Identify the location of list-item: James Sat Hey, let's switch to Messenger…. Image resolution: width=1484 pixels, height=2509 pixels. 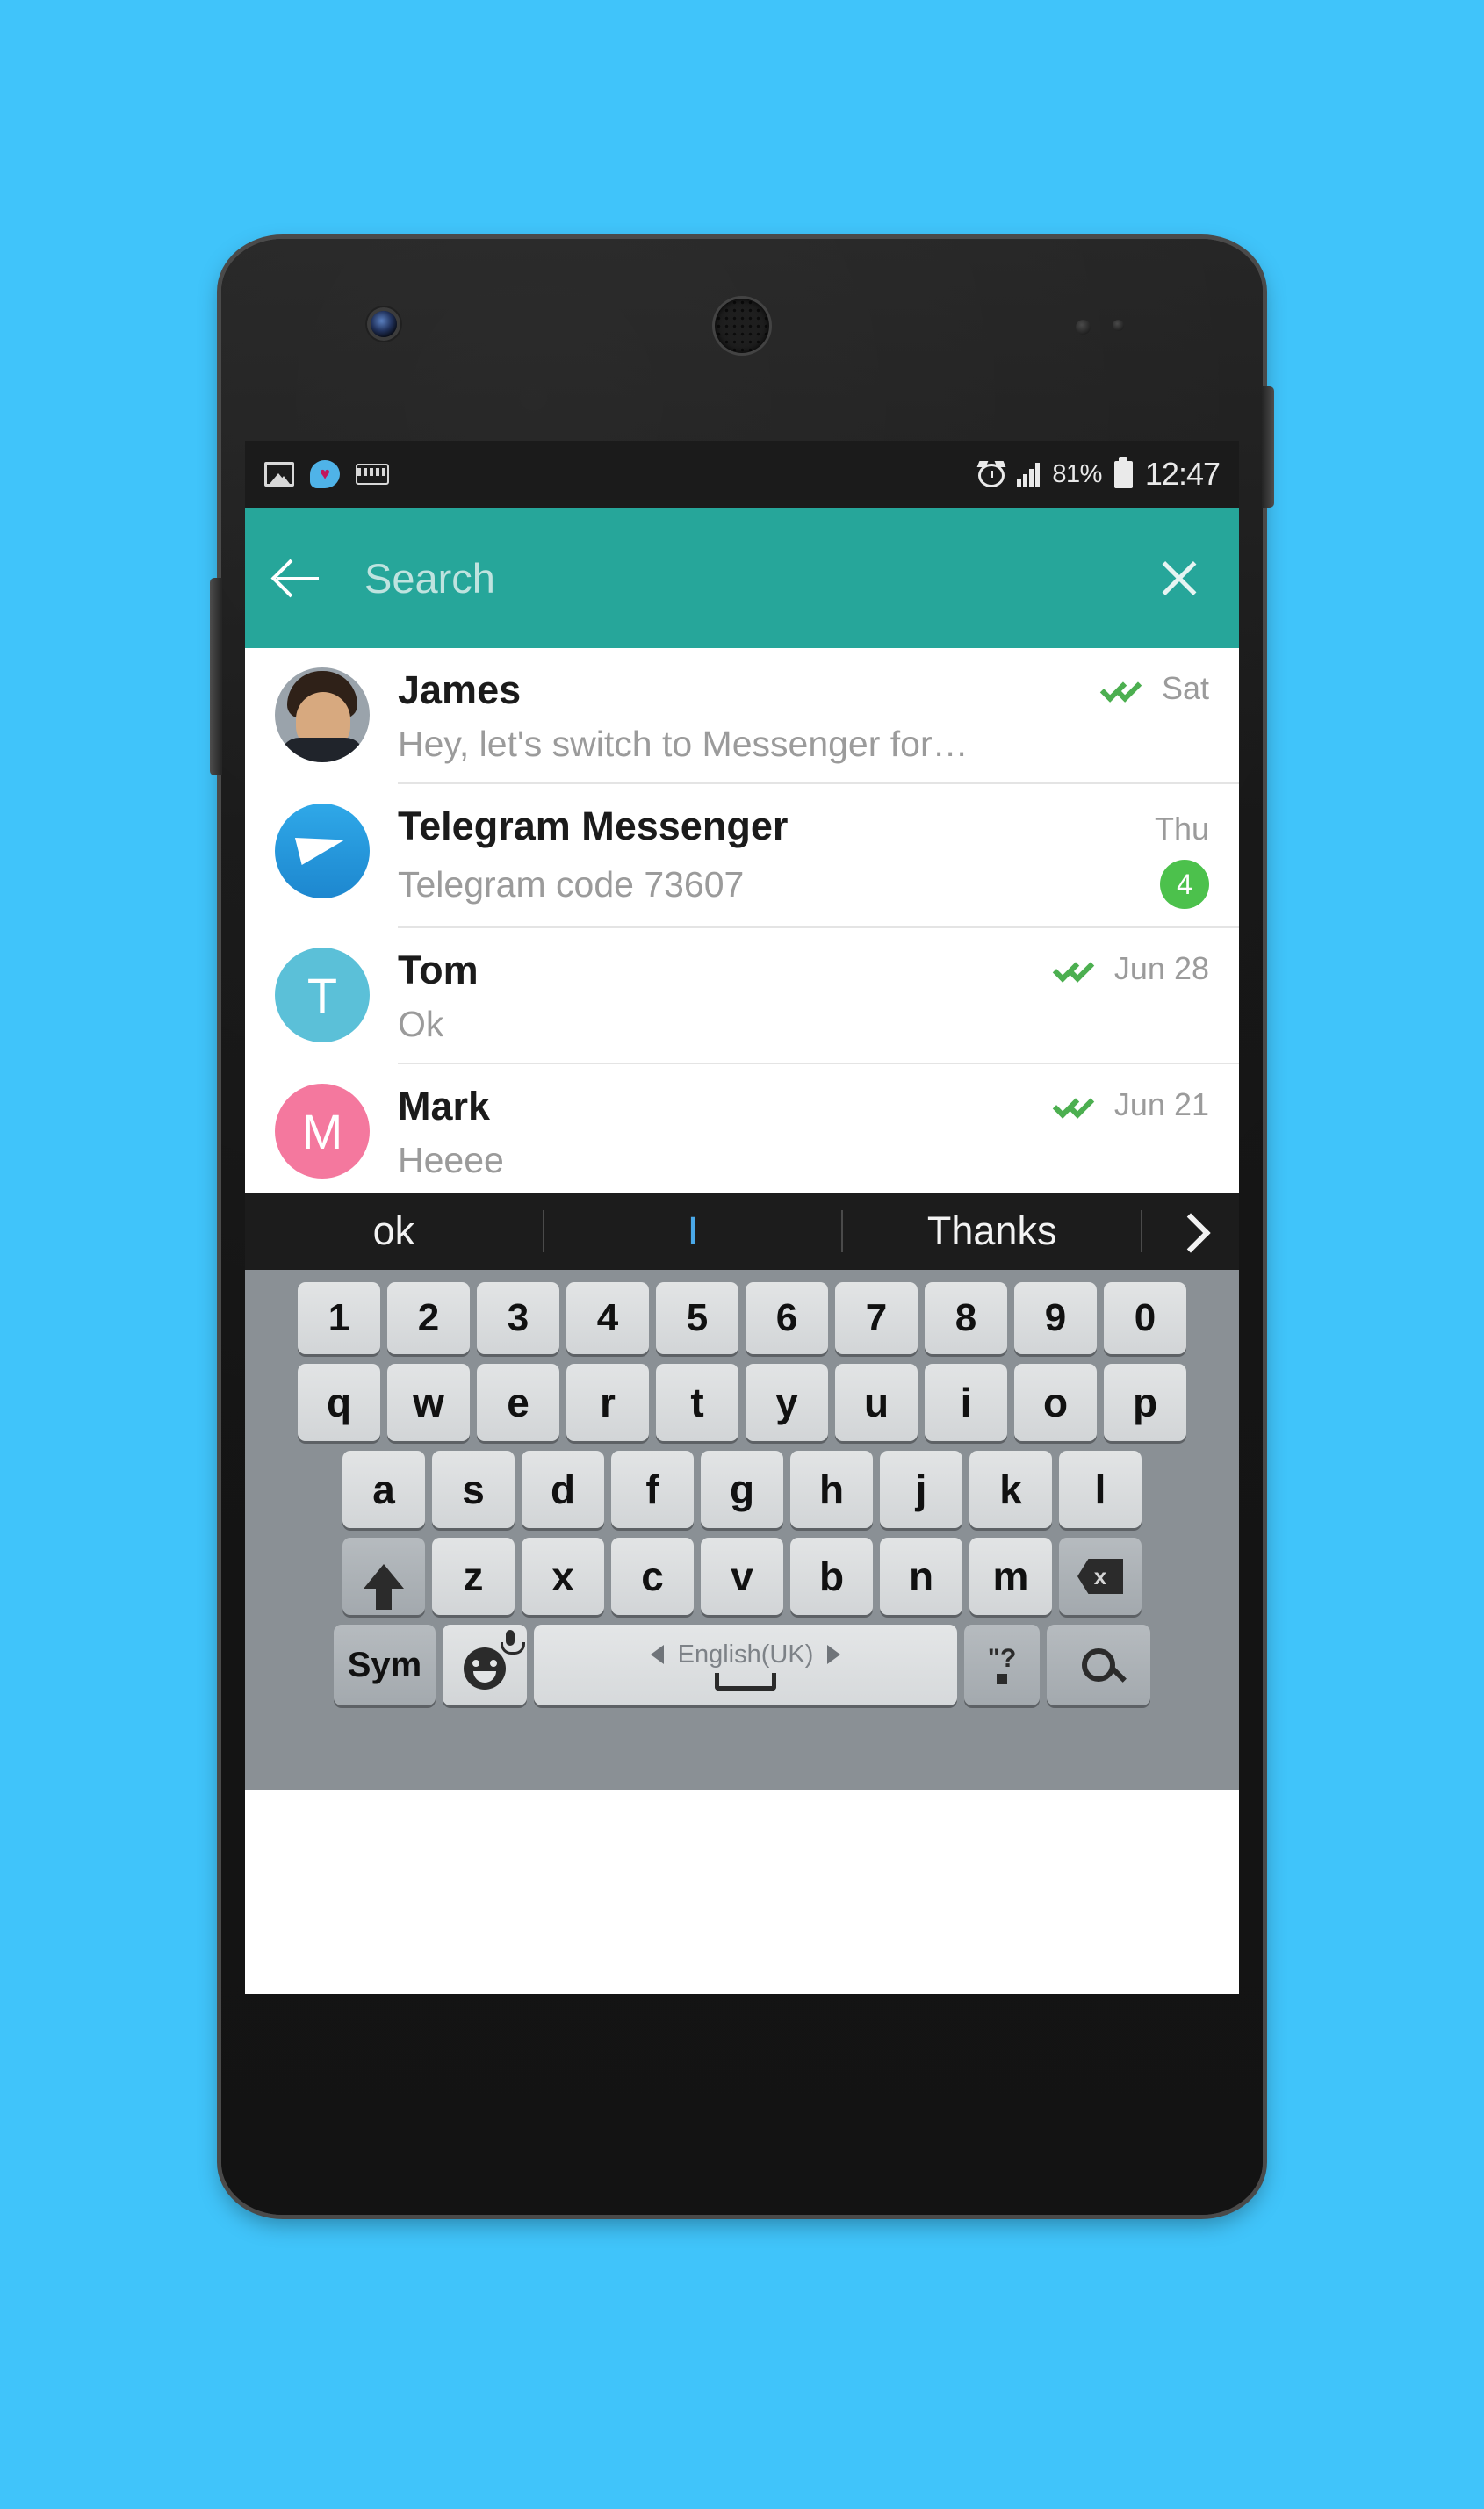
(742, 715).